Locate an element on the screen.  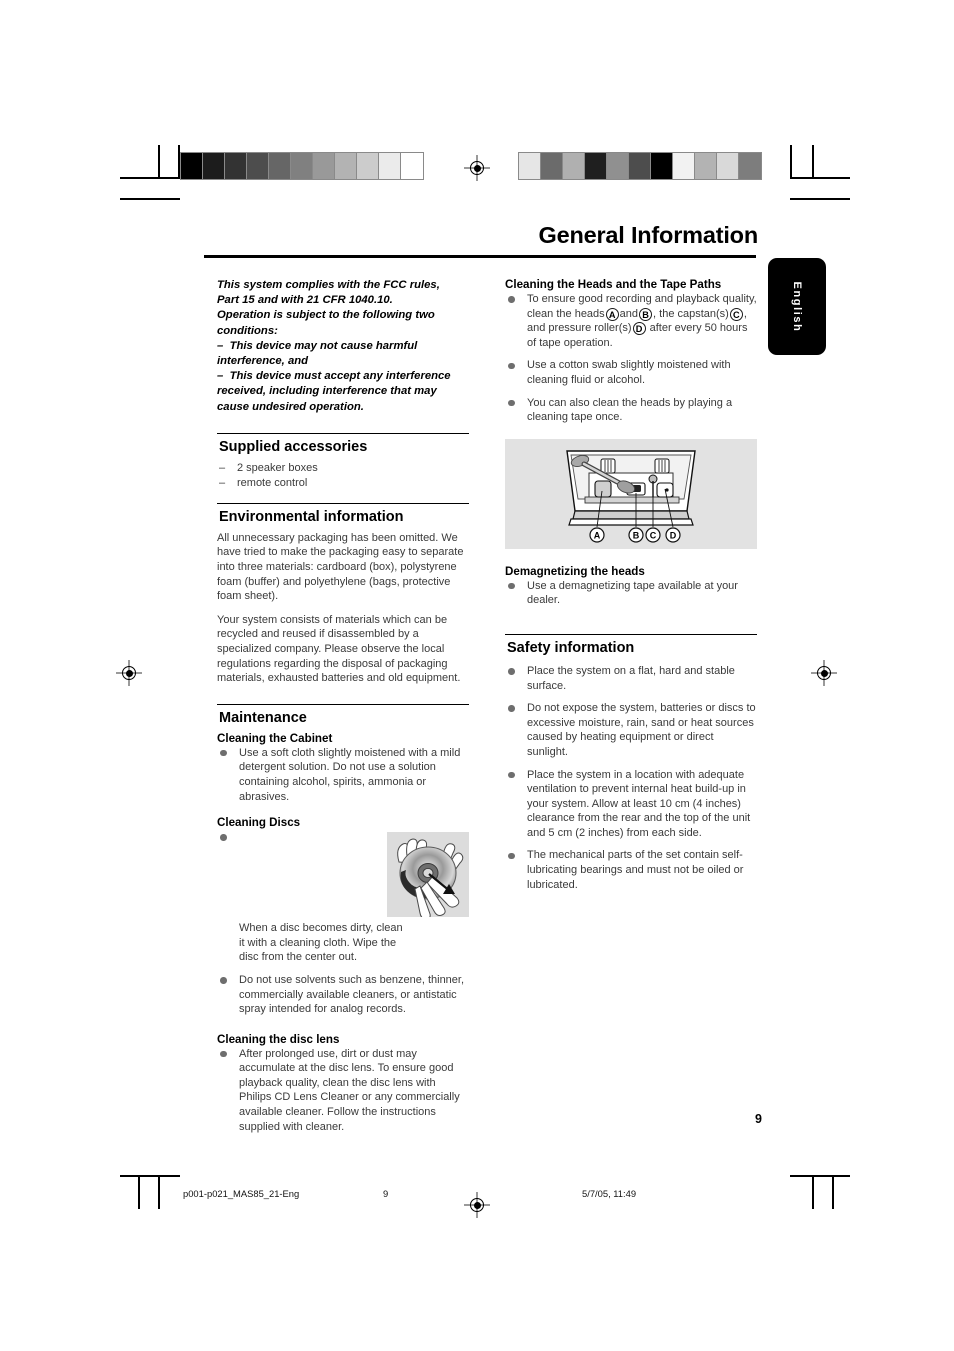
language-tab-english: English is located at coordinates (797, 306).